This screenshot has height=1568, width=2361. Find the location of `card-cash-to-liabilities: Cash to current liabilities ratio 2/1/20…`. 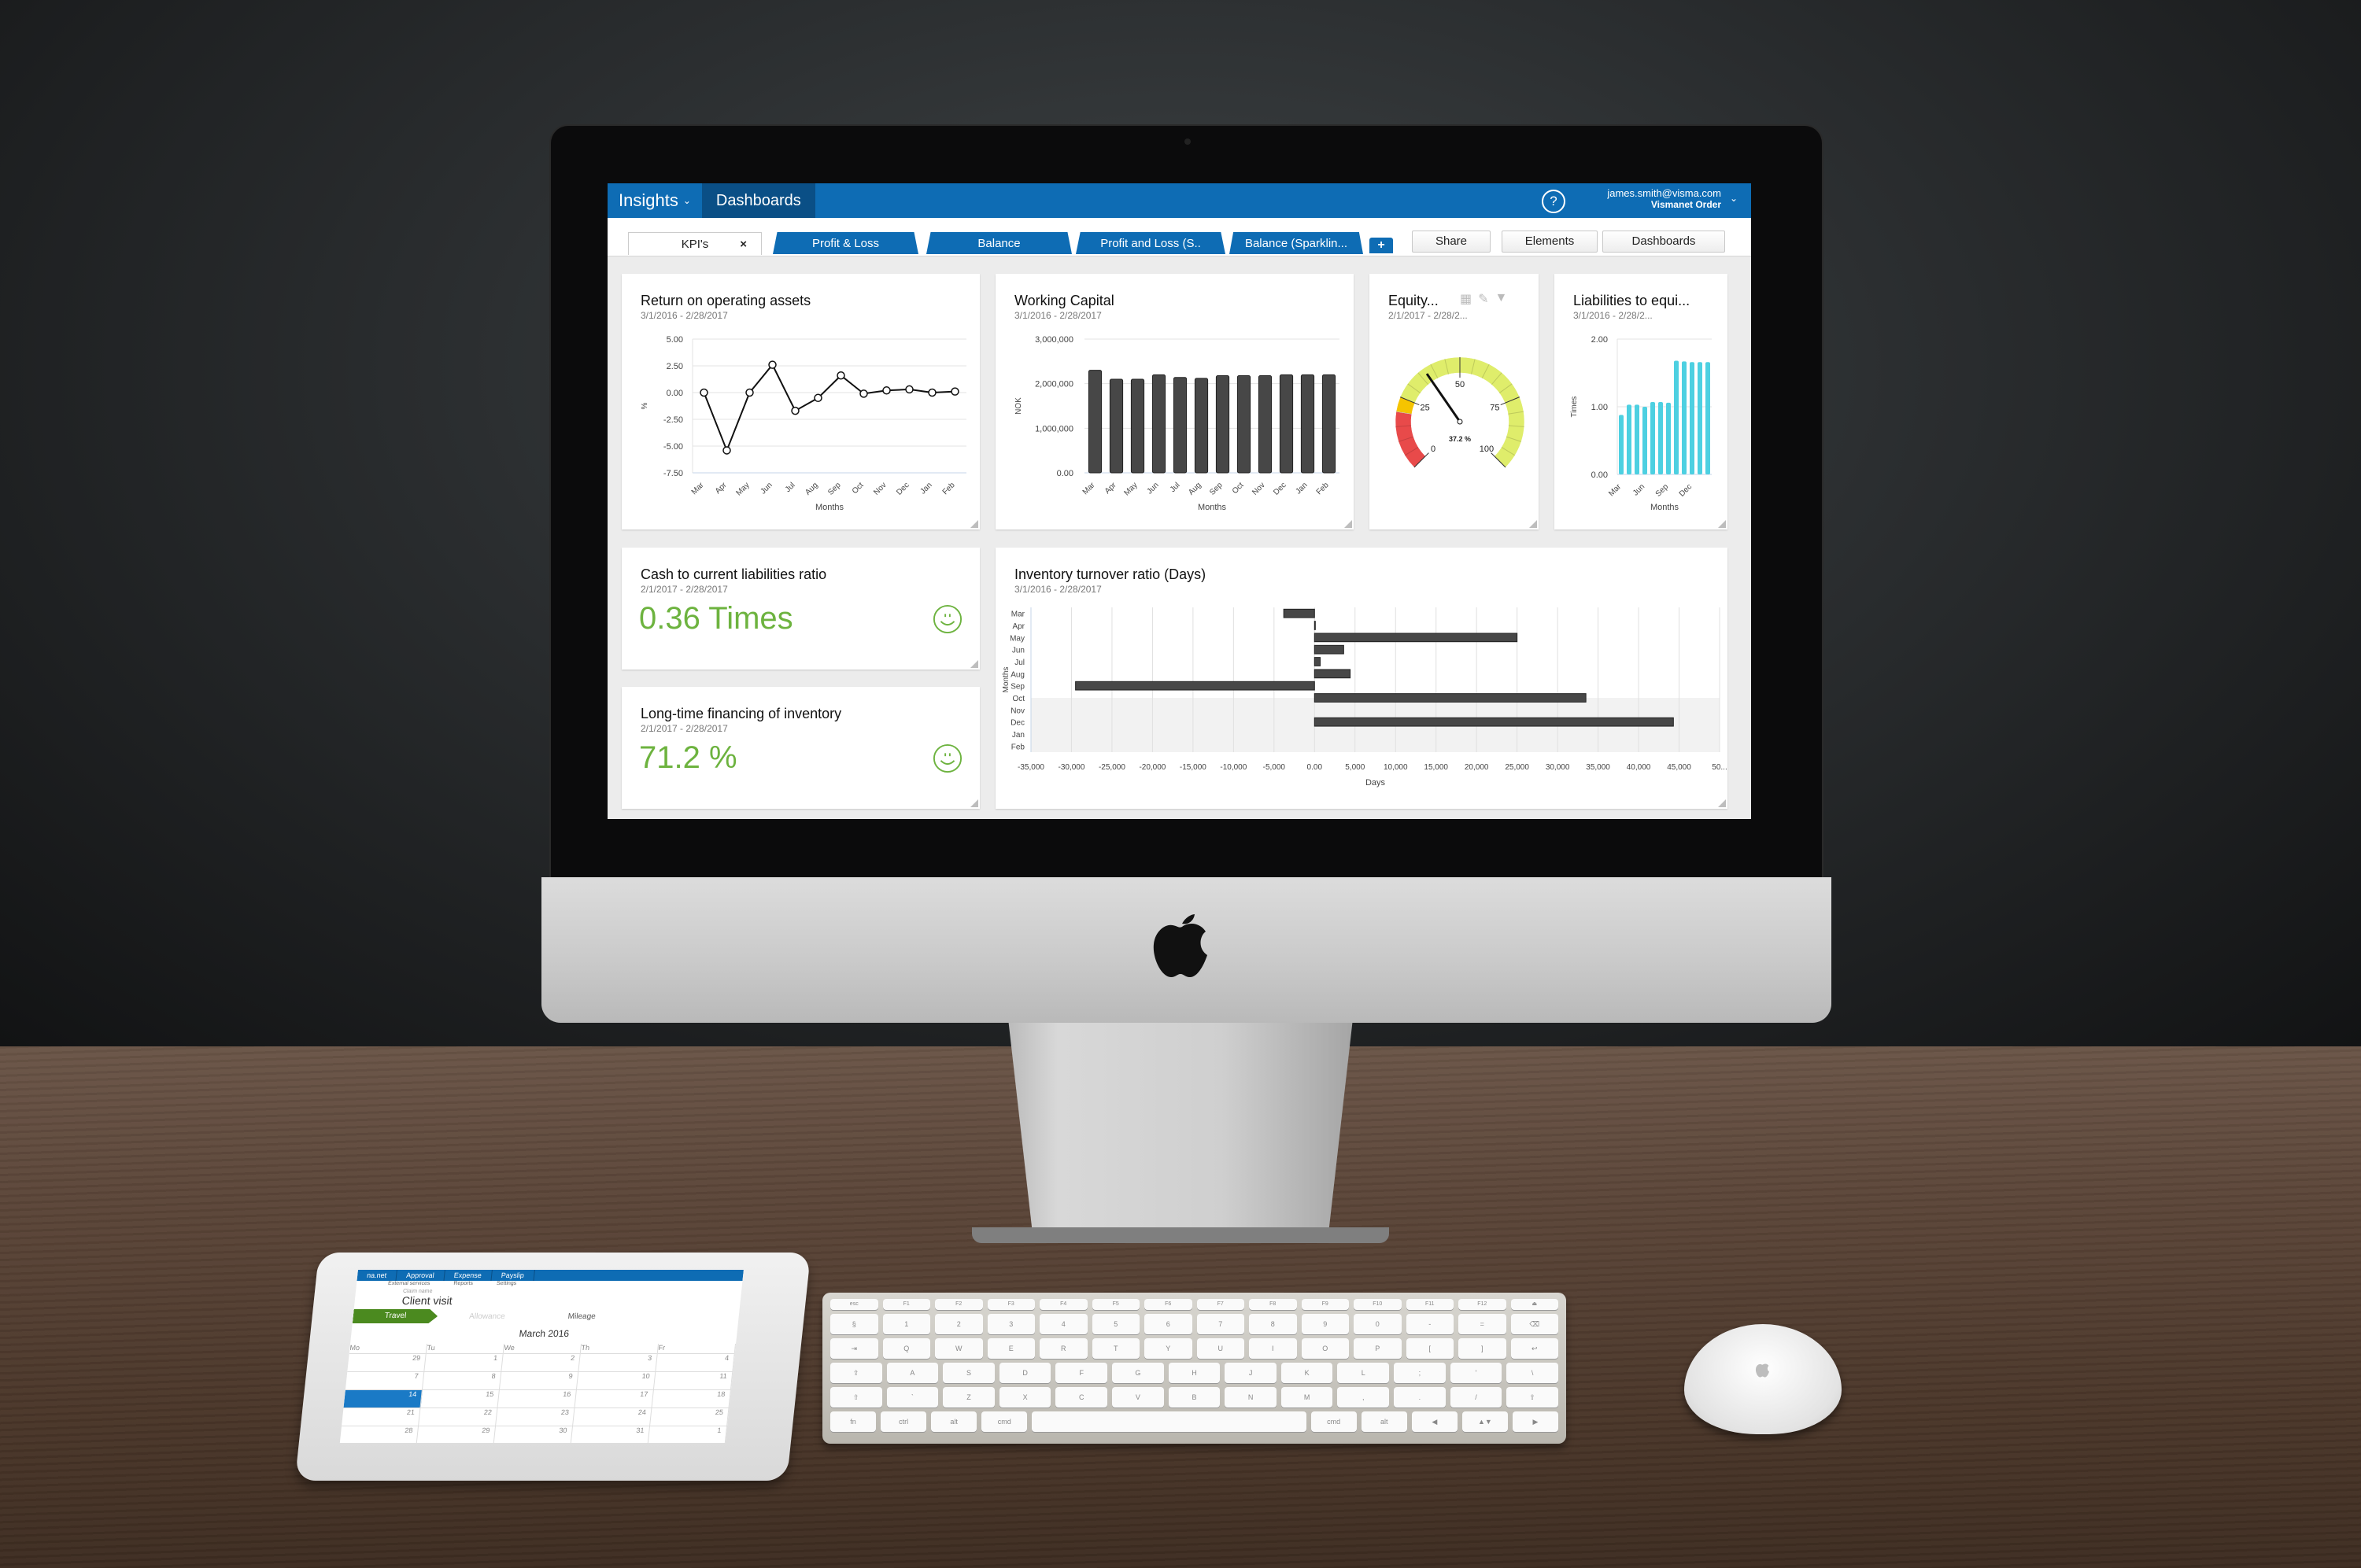

card-cash-to-liabilities: Cash to current liabilities ratio 2/1/20… is located at coordinates (801, 609).